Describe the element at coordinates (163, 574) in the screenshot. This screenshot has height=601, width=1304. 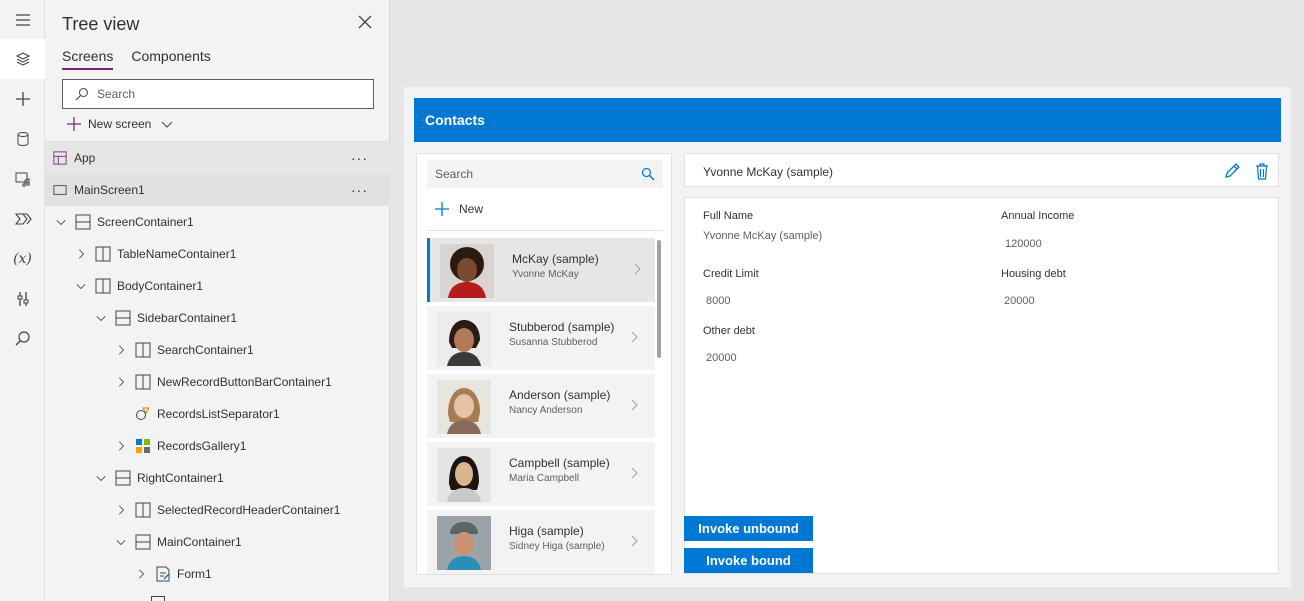
I see `form-icon` at that location.